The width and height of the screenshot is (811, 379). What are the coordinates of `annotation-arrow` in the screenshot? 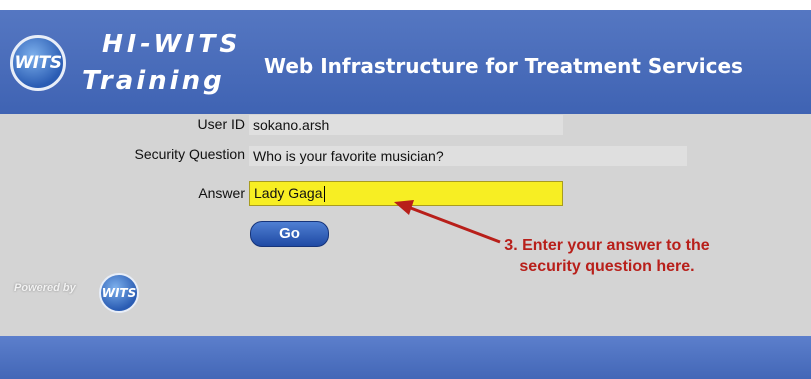 It's located at (447, 222).